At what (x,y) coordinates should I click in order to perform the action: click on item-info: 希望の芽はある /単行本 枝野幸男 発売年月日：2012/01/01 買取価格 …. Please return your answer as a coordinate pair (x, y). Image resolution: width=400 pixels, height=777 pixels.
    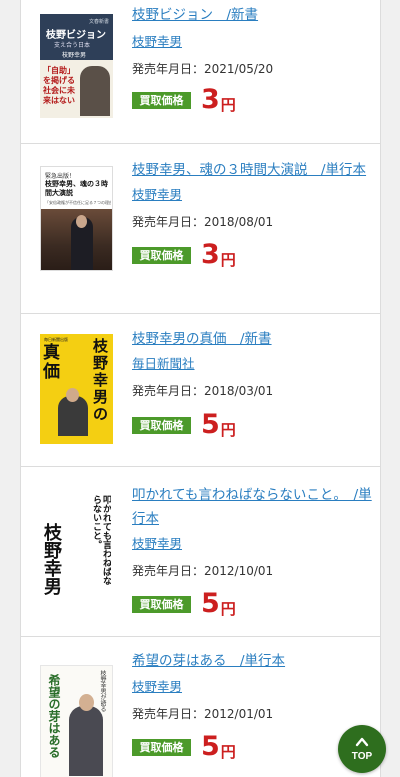
    Looking at the image, I should click on (252, 700).